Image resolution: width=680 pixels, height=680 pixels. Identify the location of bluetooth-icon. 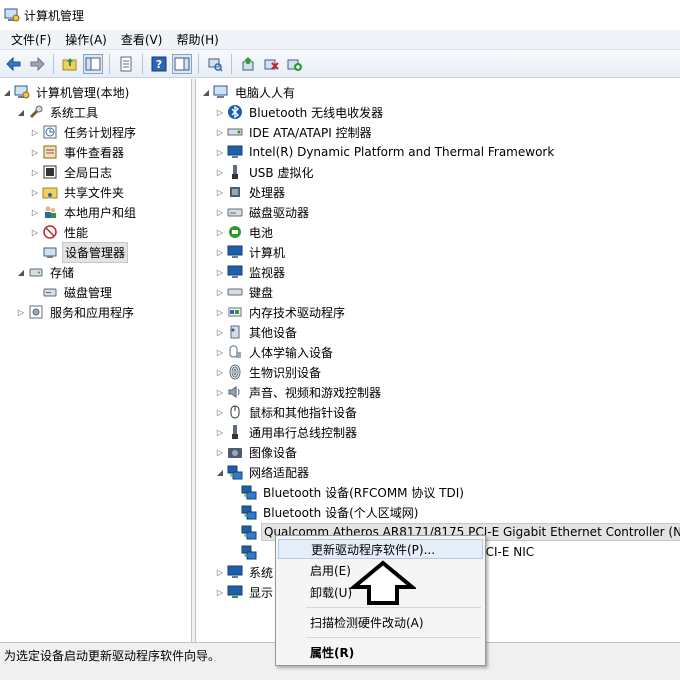
(235, 112).